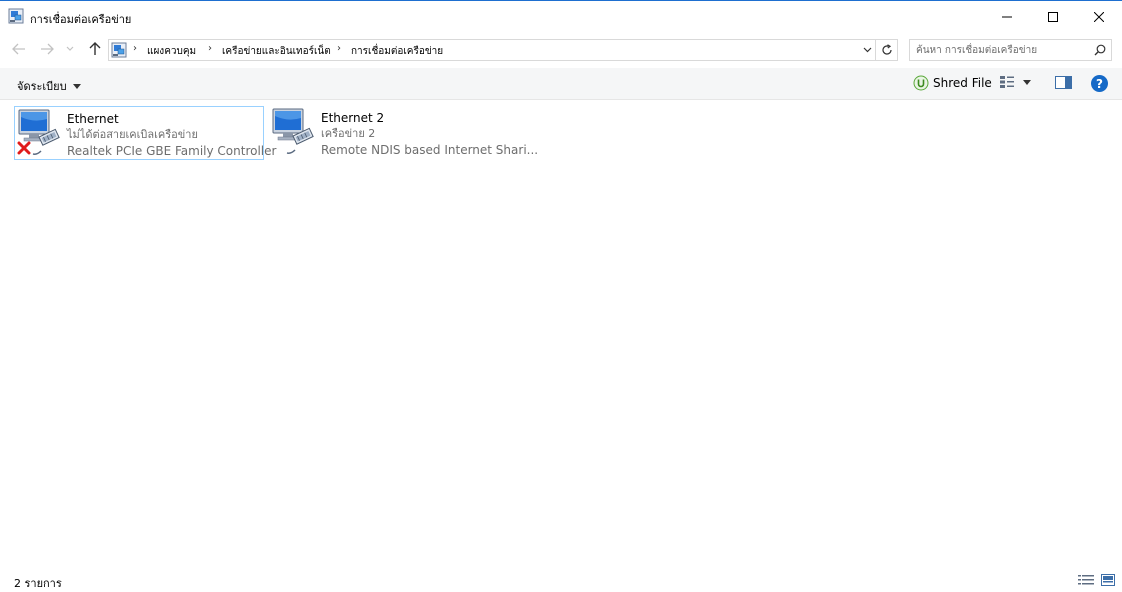 Image resolution: width=1122 pixels, height=592 pixels. I want to click on status-bar: 2 รายการ, so click(561, 579).